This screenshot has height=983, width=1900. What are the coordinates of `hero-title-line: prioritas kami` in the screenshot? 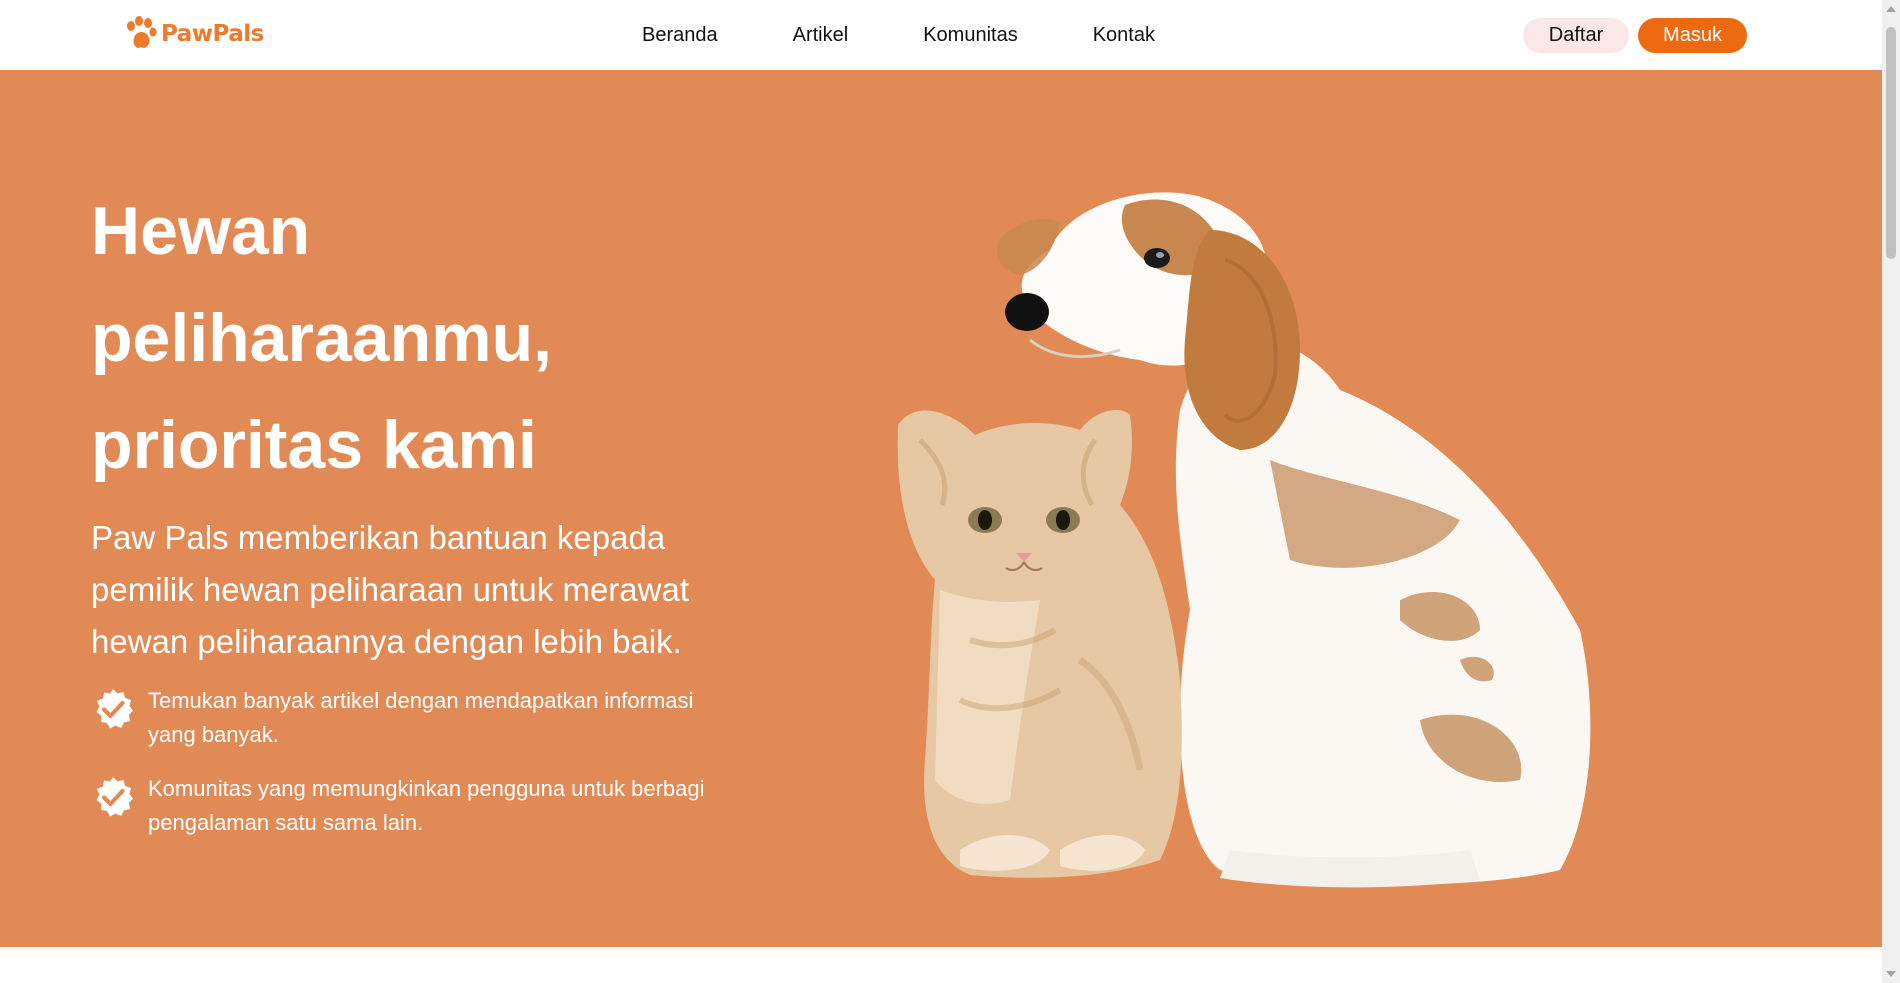 It's located at (314, 445).